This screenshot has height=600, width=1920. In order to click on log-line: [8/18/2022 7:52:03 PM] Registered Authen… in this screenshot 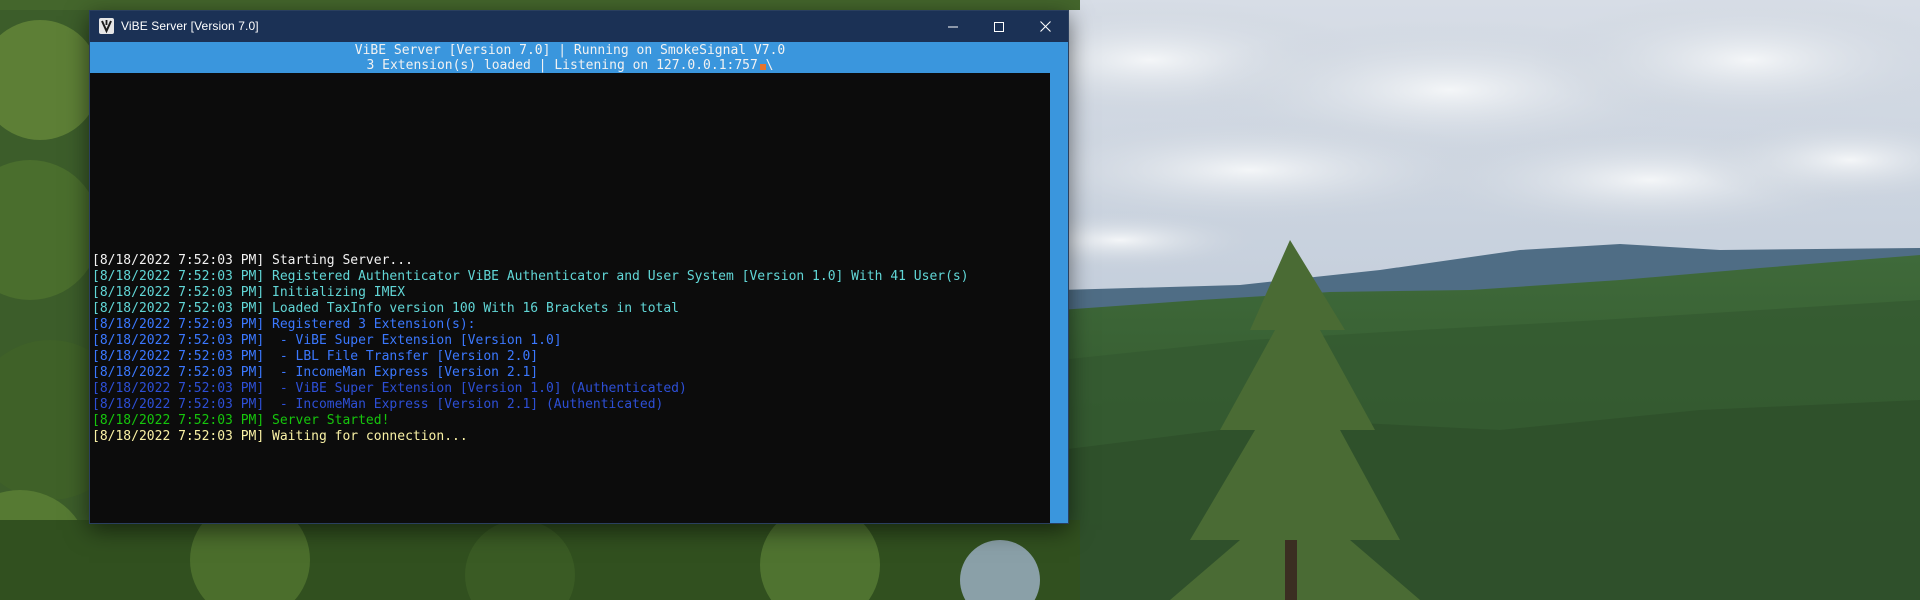, I will do `click(530, 276)`.